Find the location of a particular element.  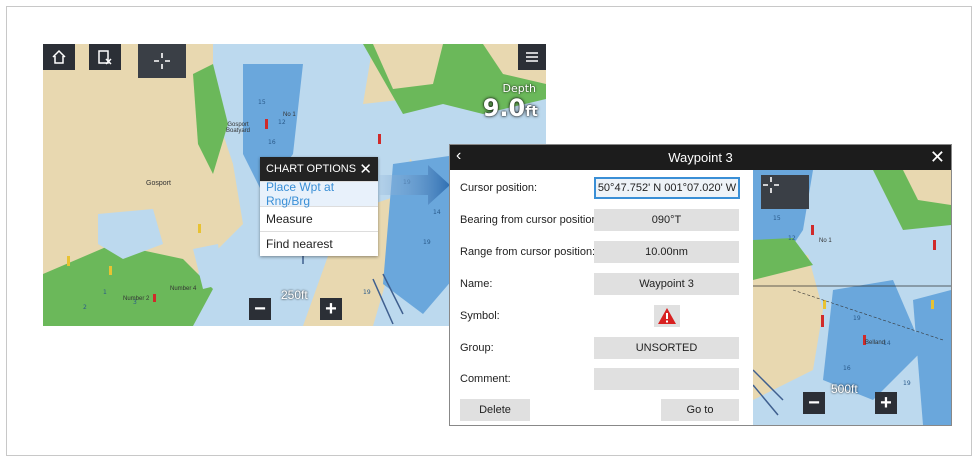

preview-cursor-button is located at coordinates (785, 192).